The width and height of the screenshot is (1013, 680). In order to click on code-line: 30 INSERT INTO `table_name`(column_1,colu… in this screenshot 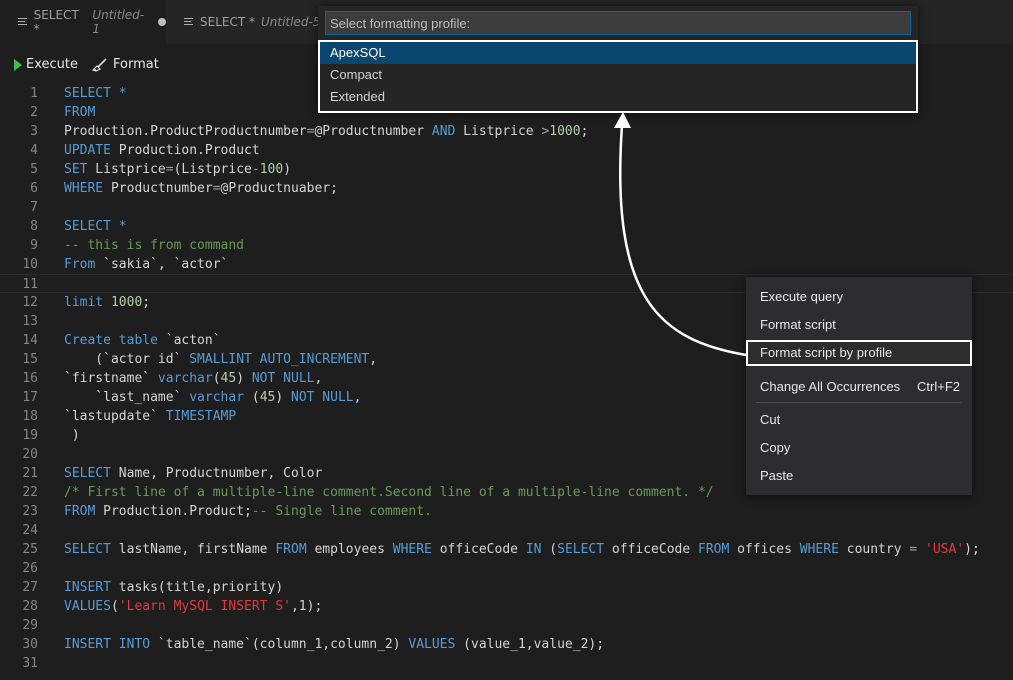, I will do `click(506, 644)`.